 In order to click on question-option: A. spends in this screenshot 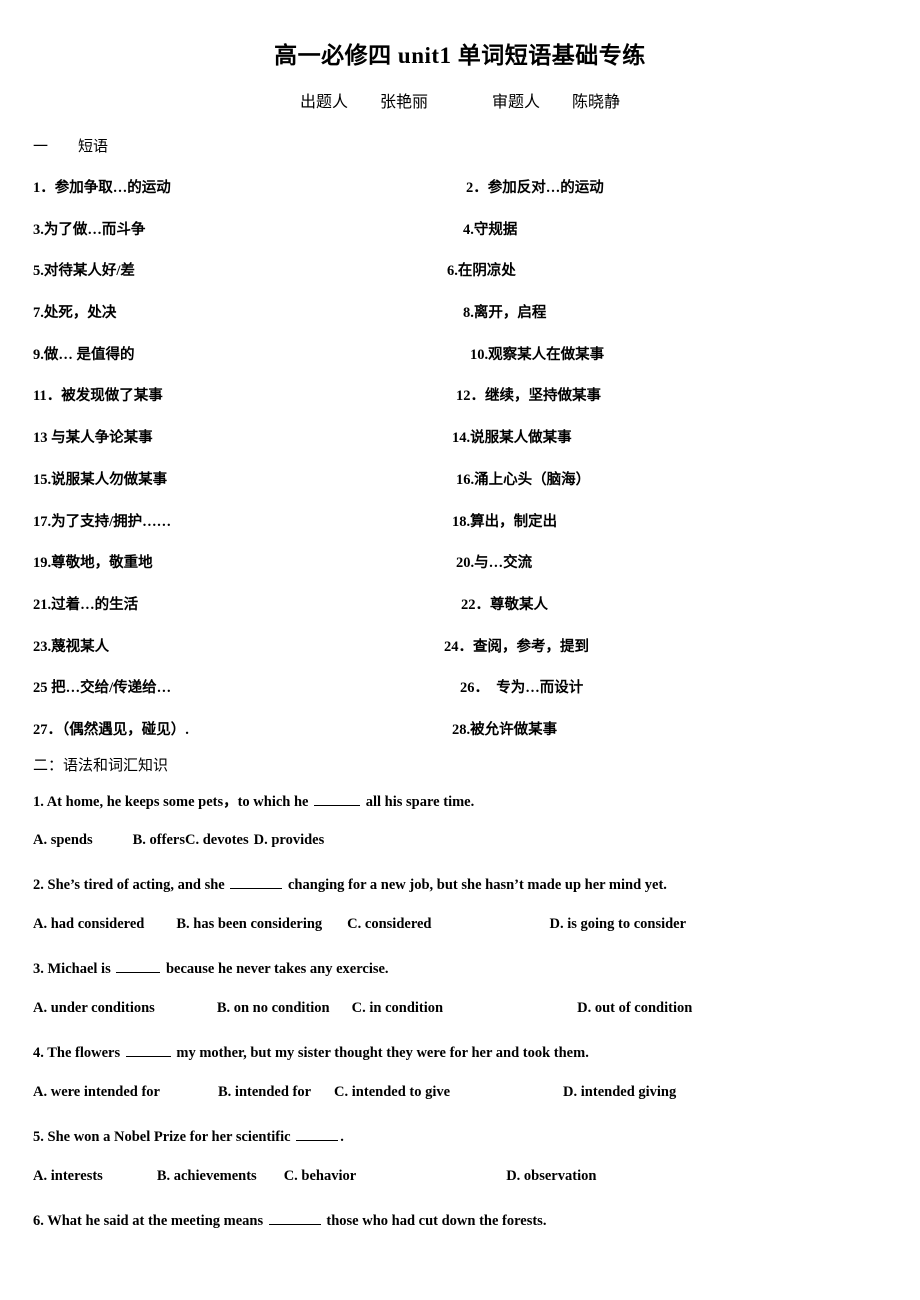, I will do `click(63, 840)`.